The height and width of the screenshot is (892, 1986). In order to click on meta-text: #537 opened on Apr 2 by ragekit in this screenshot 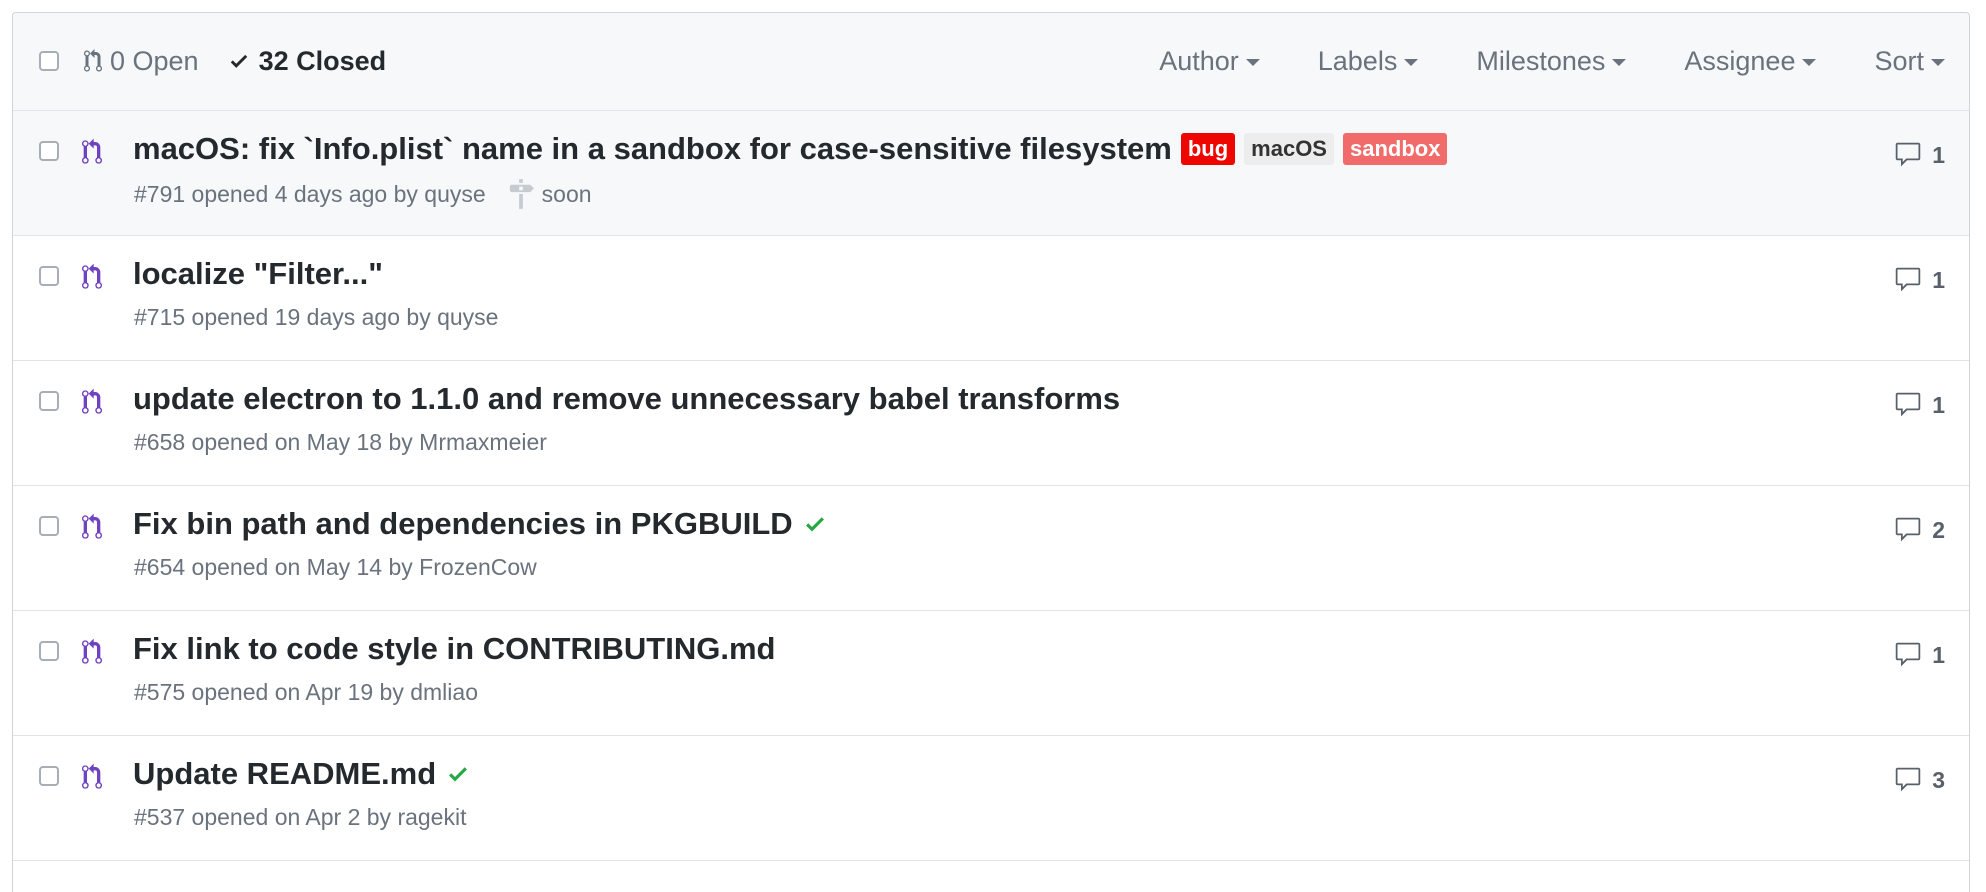, I will do `click(300, 817)`.